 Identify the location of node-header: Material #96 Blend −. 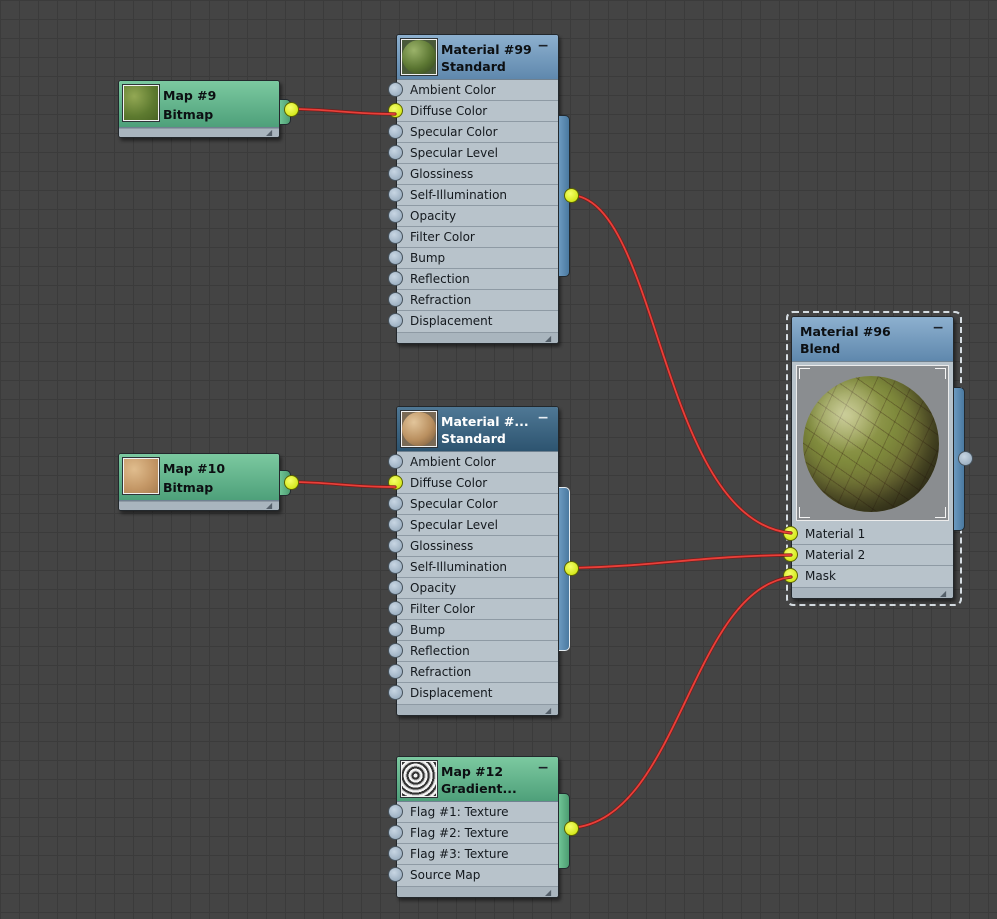
(872, 339).